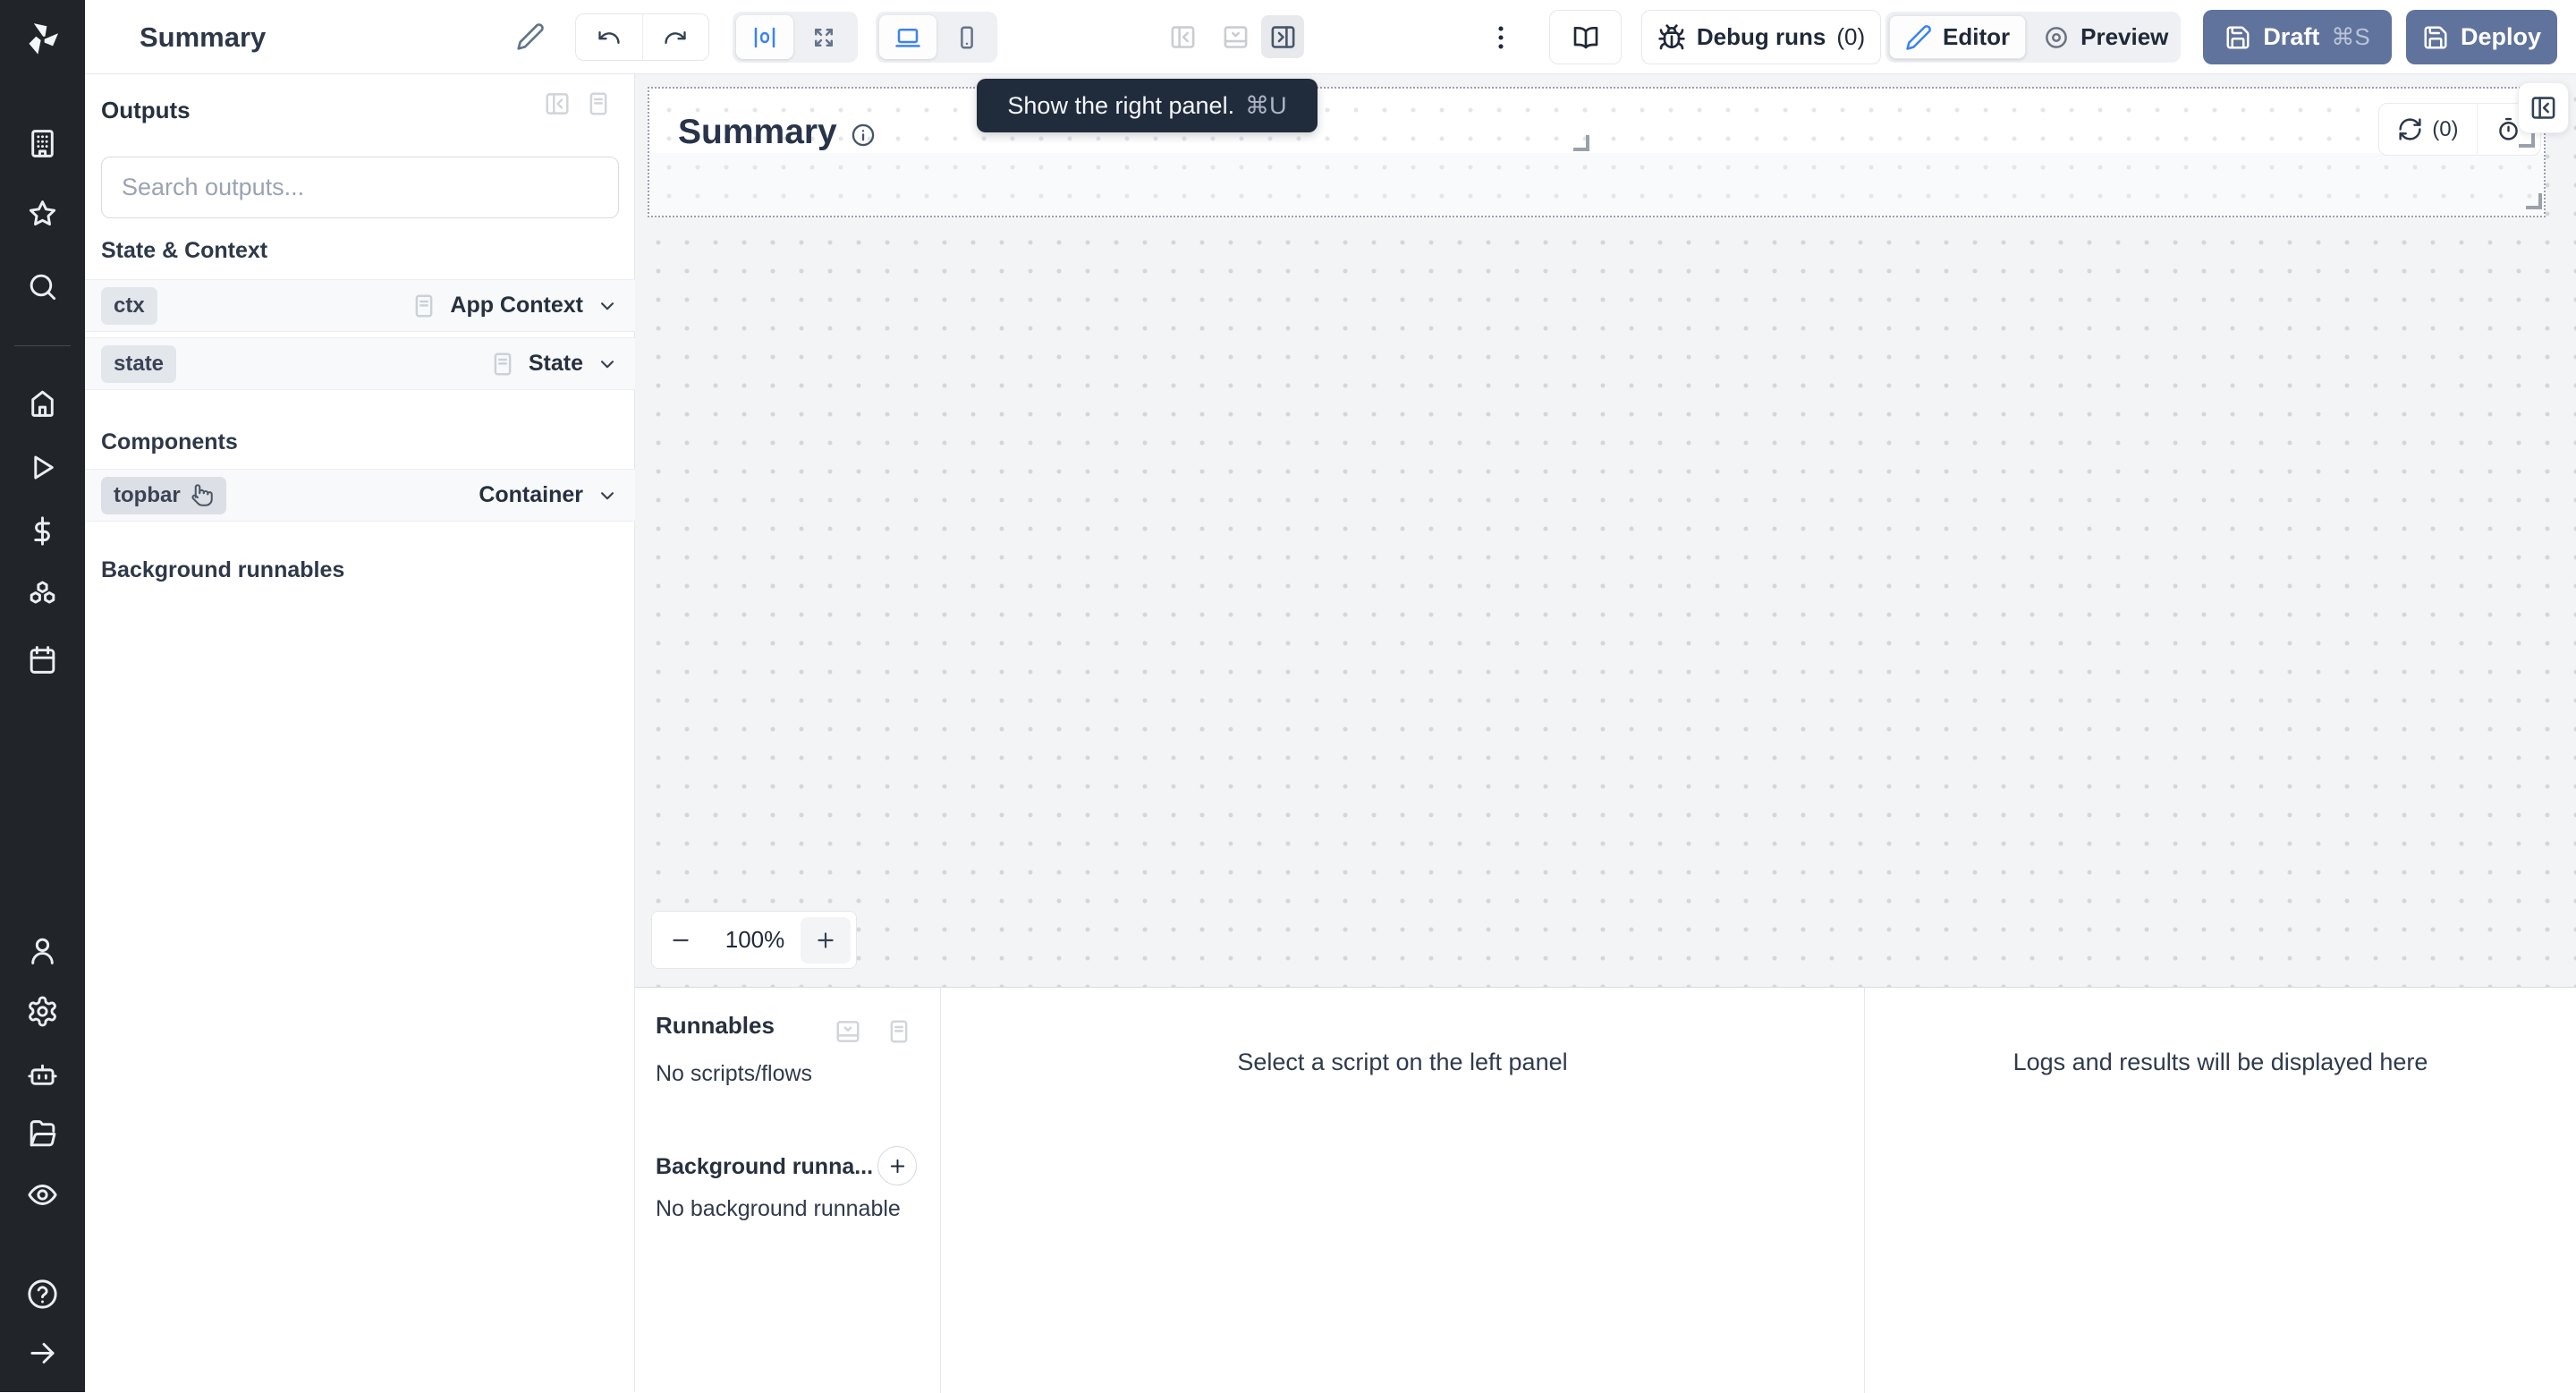  Describe the element at coordinates (530, 36) in the screenshot. I see `edit-title-pencil-icon` at that location.